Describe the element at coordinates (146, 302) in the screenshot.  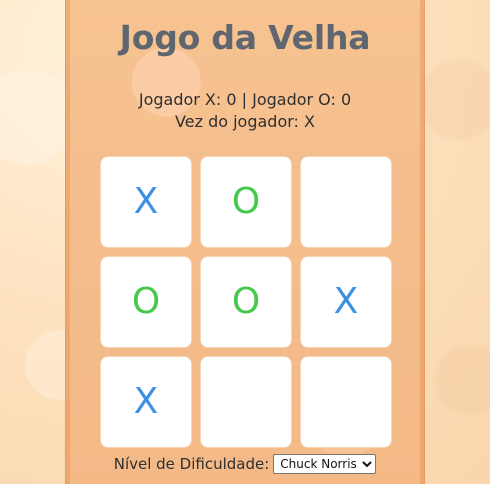
I see `board-cell-4: O` at that location.